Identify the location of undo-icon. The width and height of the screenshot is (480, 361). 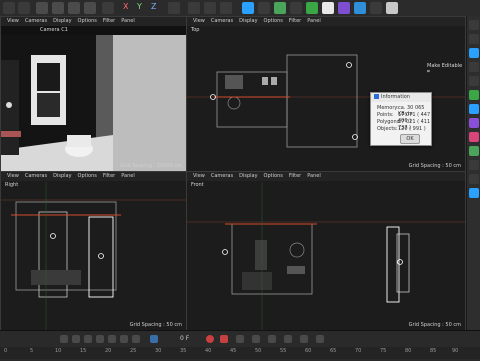
(9, 8).